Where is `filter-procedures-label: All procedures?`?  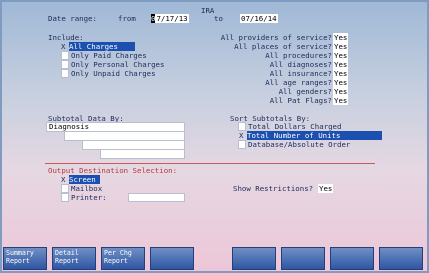 filter-procedures-label: All procedures? is located at coordinates (298, 55).